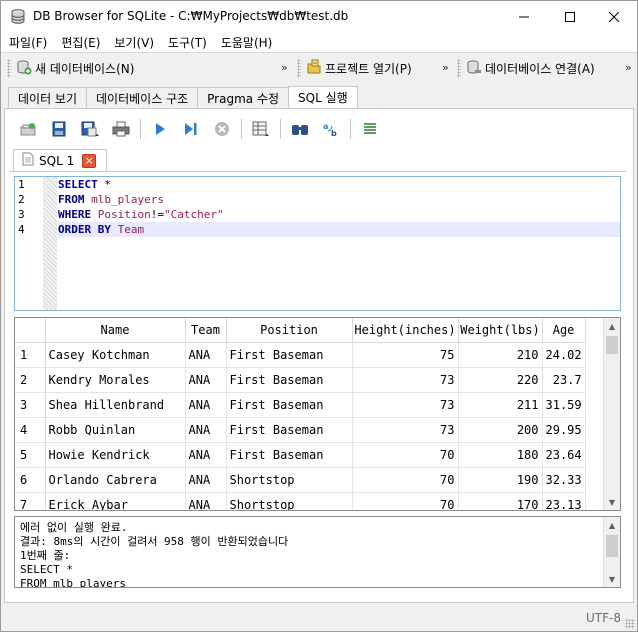 This screenshot has width=638, height=632. What do you see at coordinates (243, 97) in the screenshot?
I see `tab-edit-pragmas: Pragma 수정` at bounding box center [243, 97].